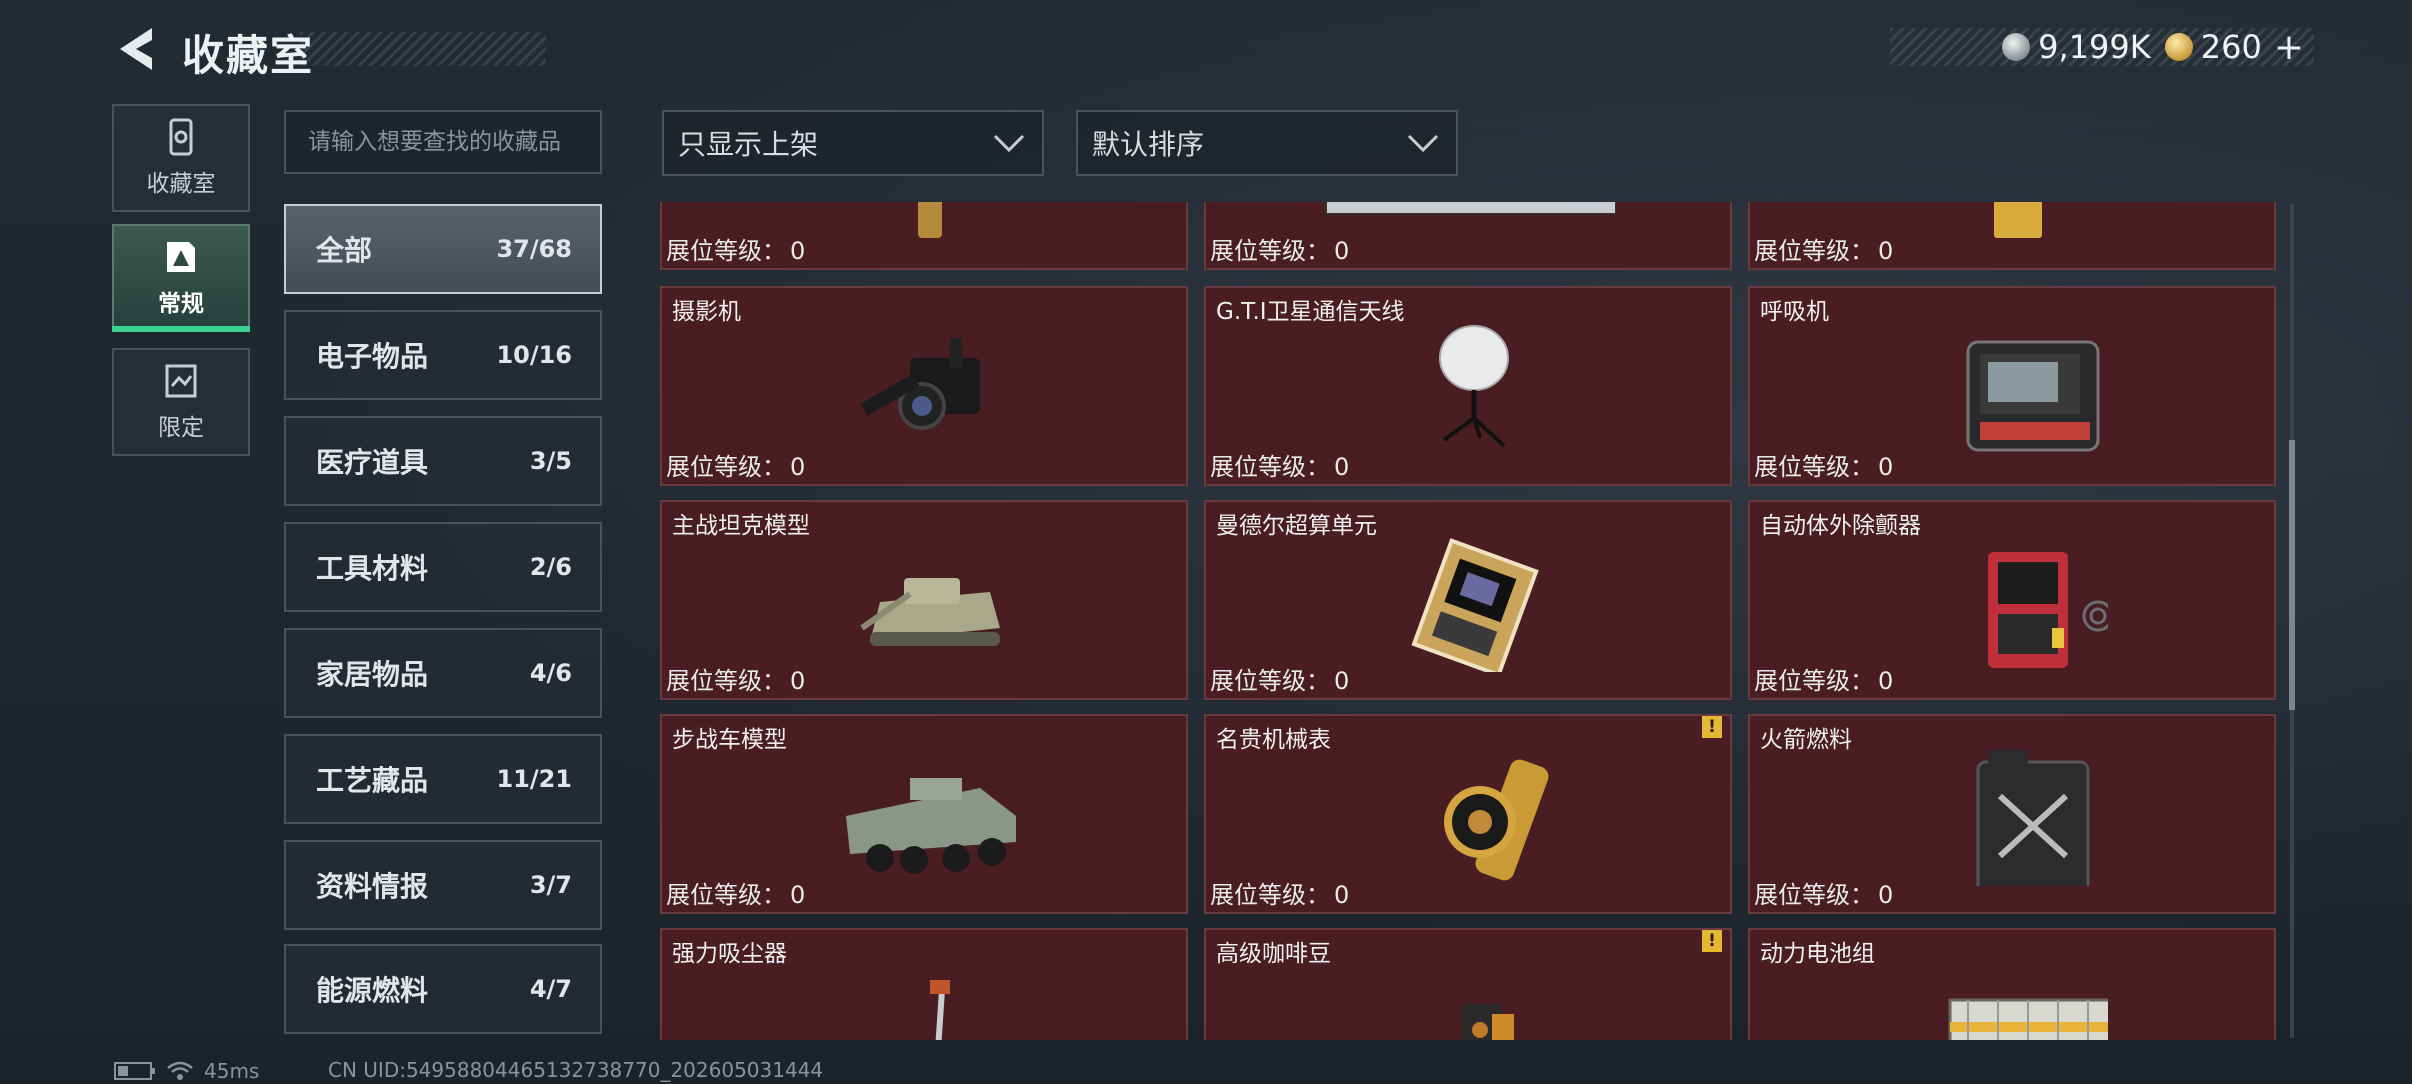 Image resolution: width=2412 pixels, height=1084 pixels. I want to click on regular-icon, so click(181, 257).